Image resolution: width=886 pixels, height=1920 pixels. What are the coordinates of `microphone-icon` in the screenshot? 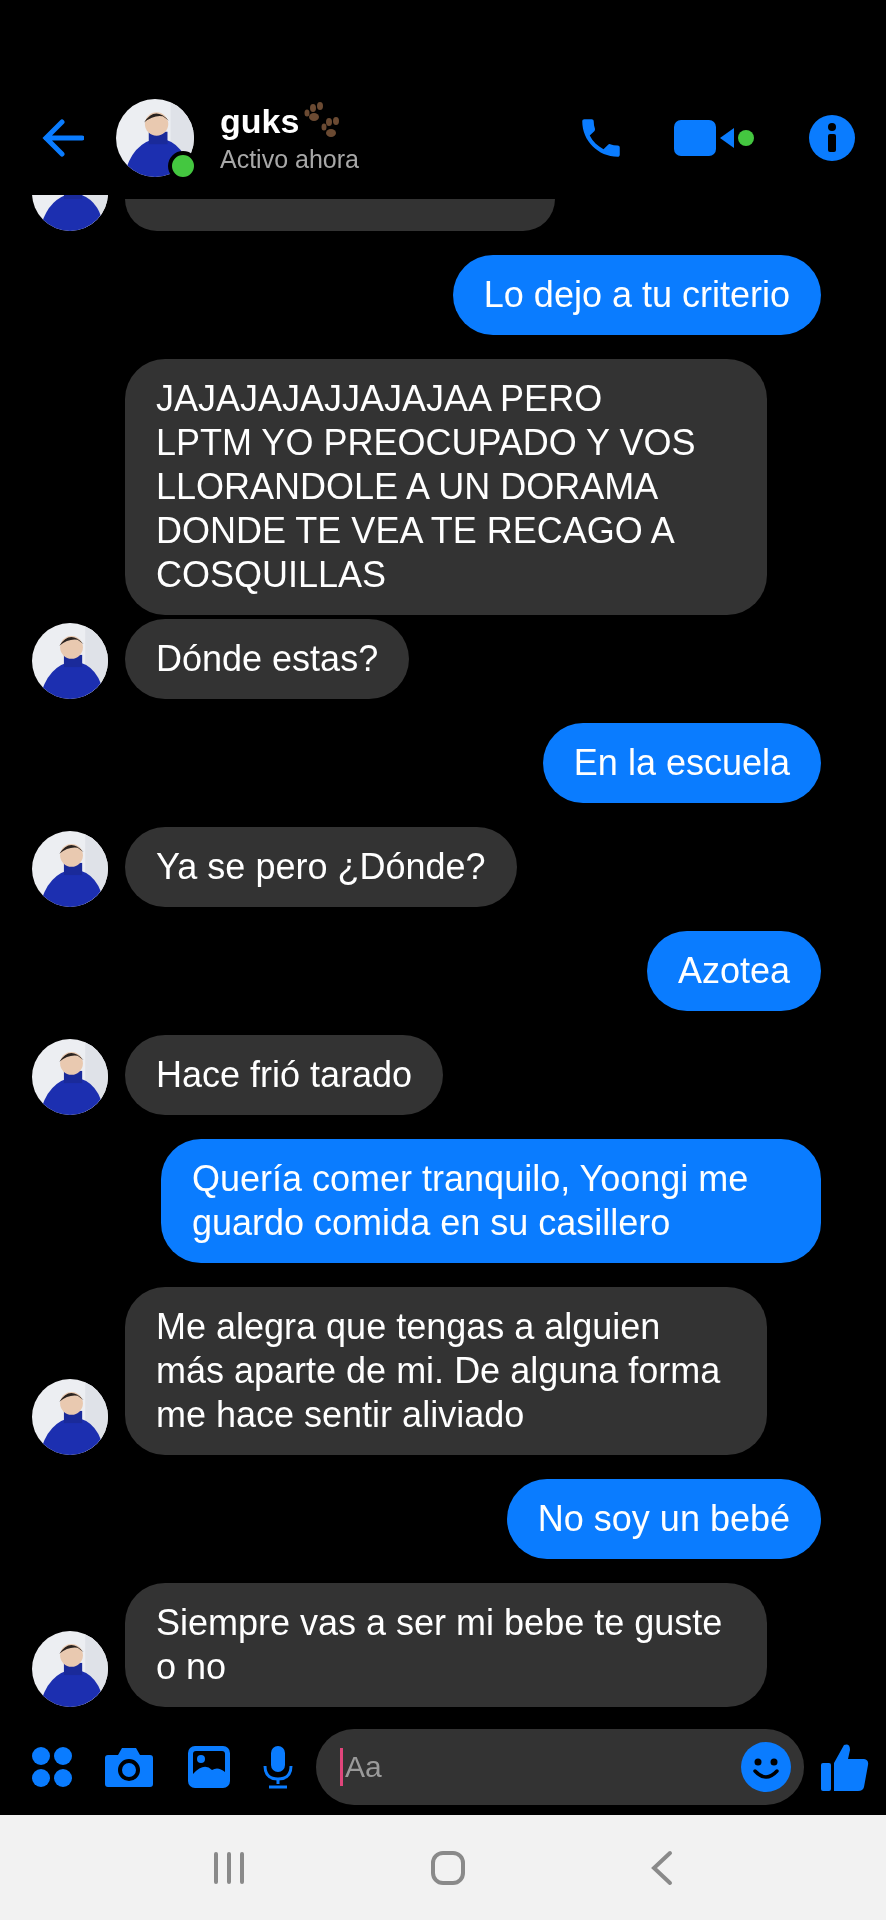 It's located at (278, 1767).